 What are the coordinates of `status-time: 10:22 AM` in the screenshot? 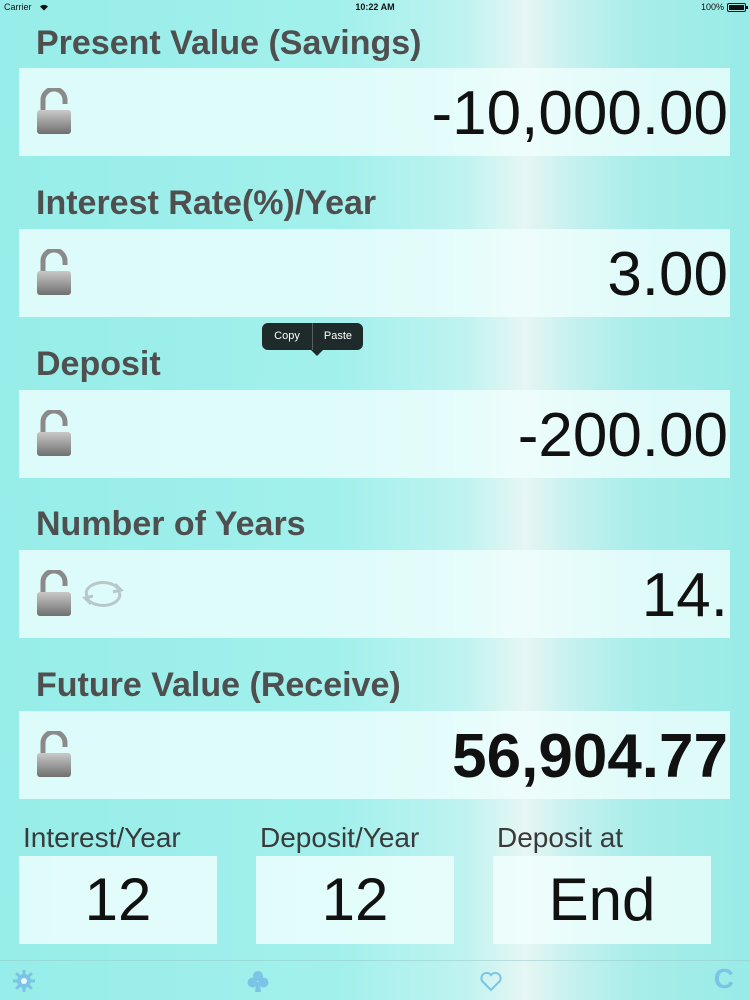 It's located at (375, 7).